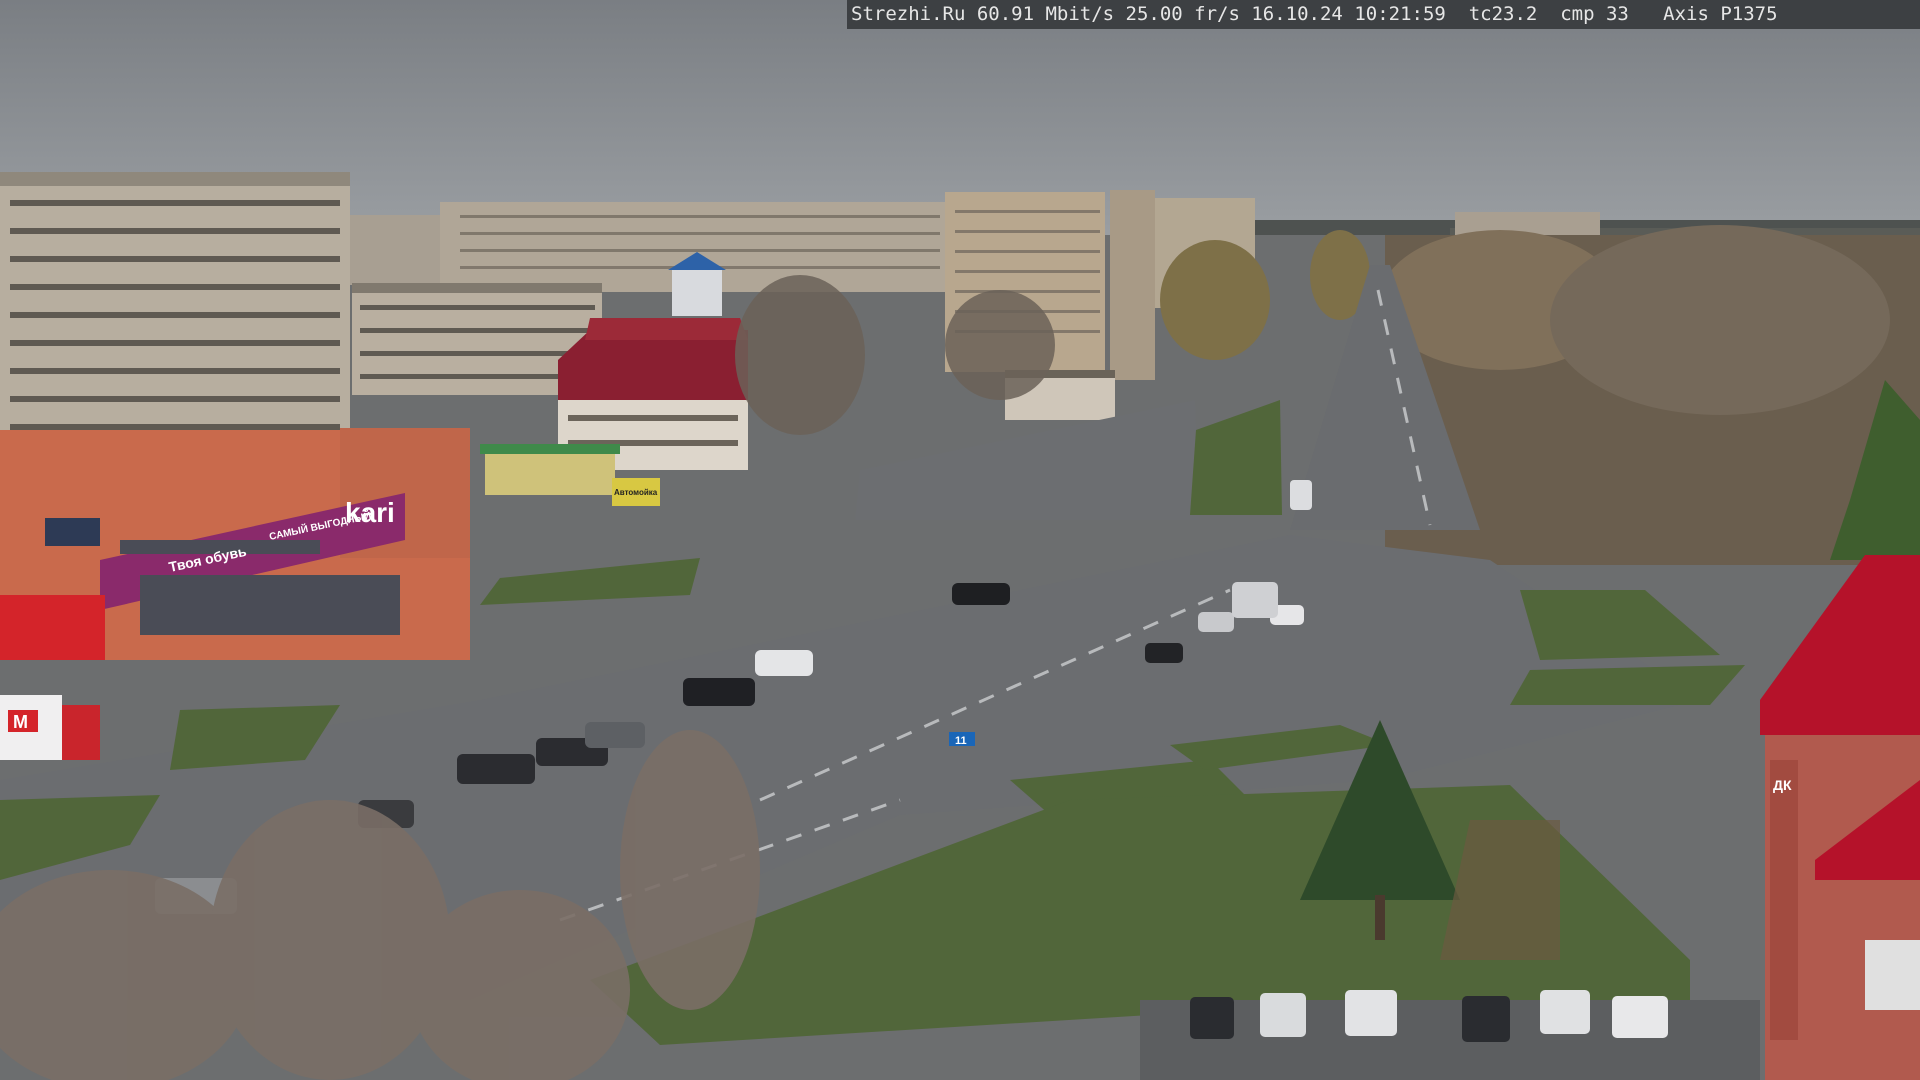  What do you see at coordinates (235, 544) in the screenshot?
I see `kari-store-building: kari Твоя обувь САМЫЙ ВЫГОДНЫЙ` at bounding box center [235, 544].